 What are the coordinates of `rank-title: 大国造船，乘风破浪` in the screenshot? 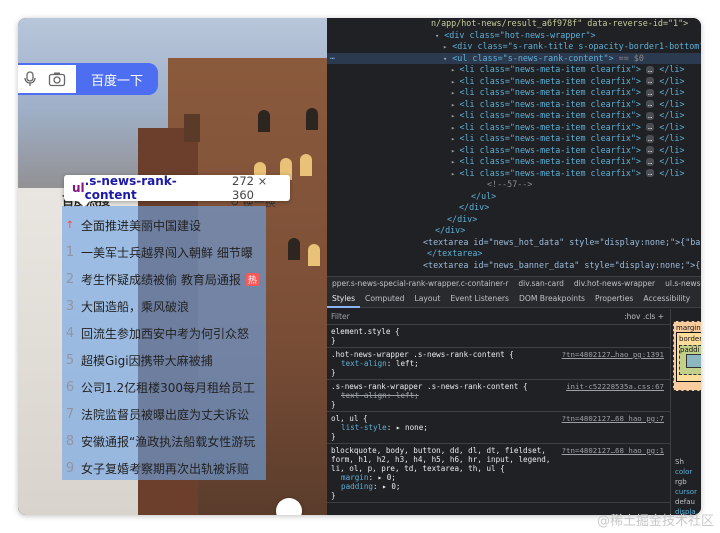 It's located at (135, 306).